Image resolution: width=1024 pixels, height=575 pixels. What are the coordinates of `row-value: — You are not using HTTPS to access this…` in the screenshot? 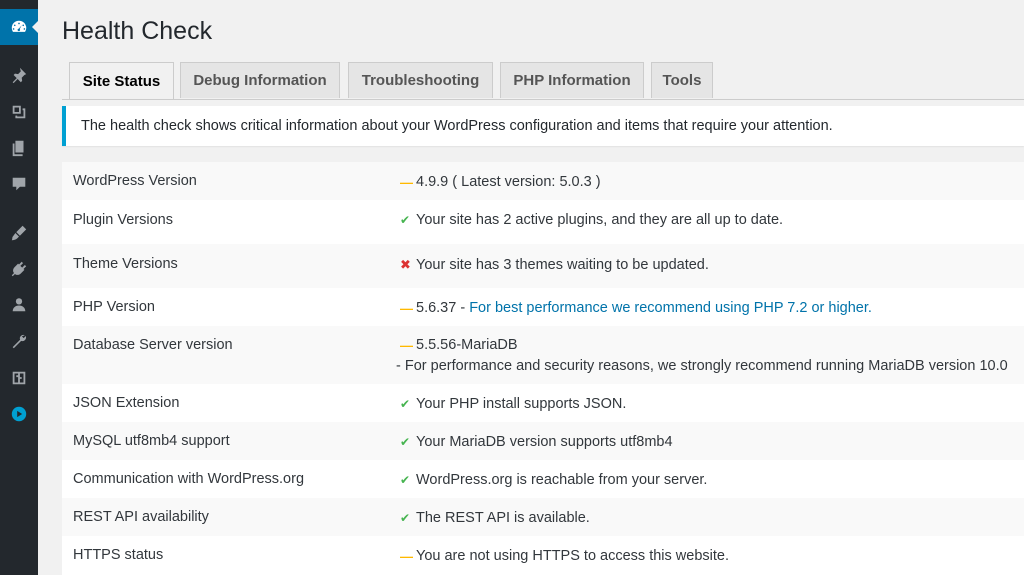 It's located at (564, 556).